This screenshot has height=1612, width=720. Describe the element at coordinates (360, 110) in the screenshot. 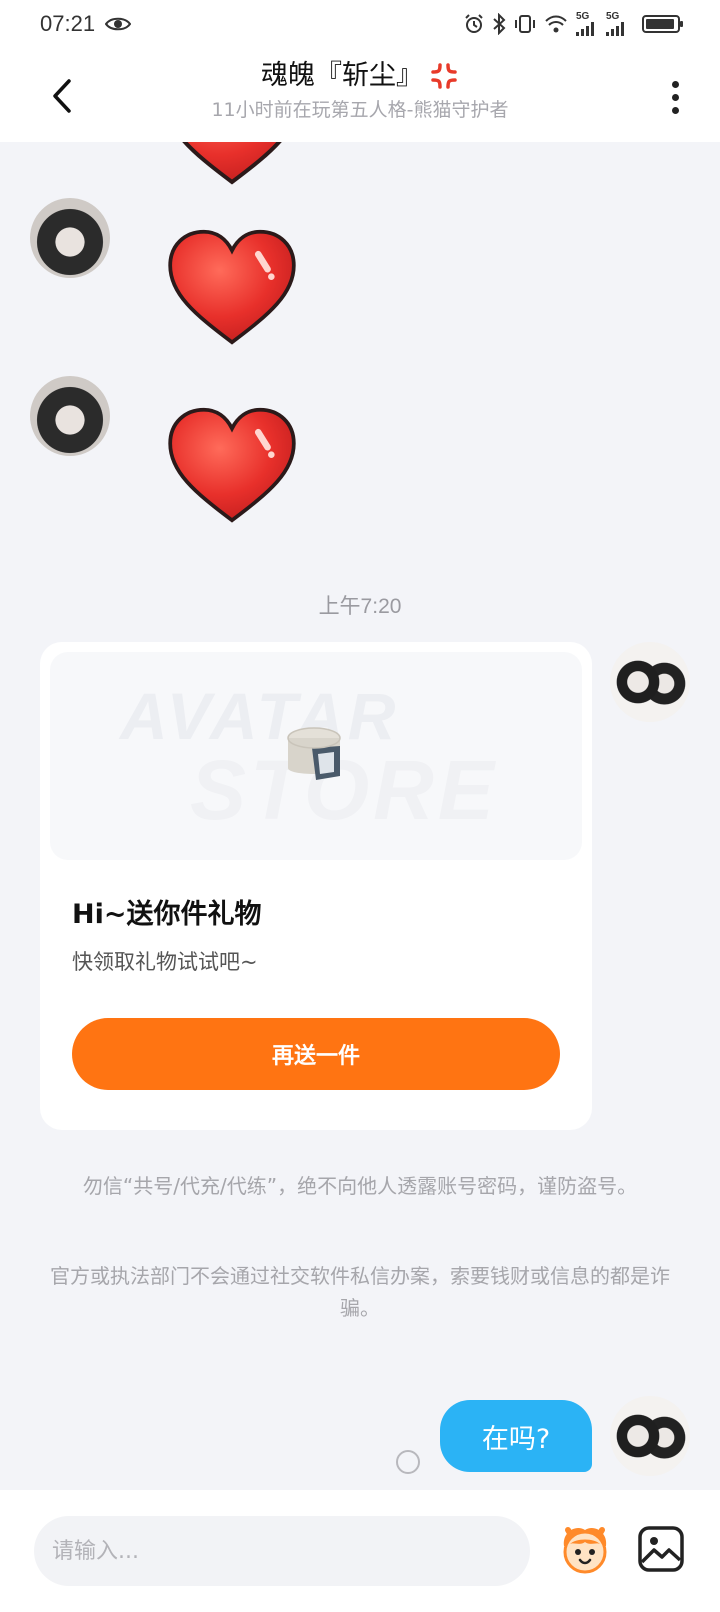

I see `contact-status: 11小时前在玩第五人格-熊猫守护者` at that location.